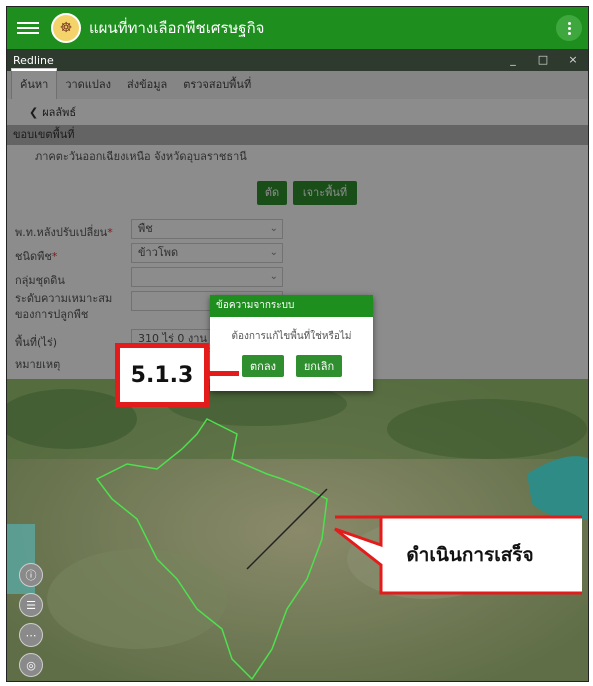 The width and height of the screenshot is (593, 686). Describe the element at coordinates (291, 336) in the screenshot. I see `dialog-message: ต้องการแก้ไขพื้นที่ใช่หรือไม่` at that location.